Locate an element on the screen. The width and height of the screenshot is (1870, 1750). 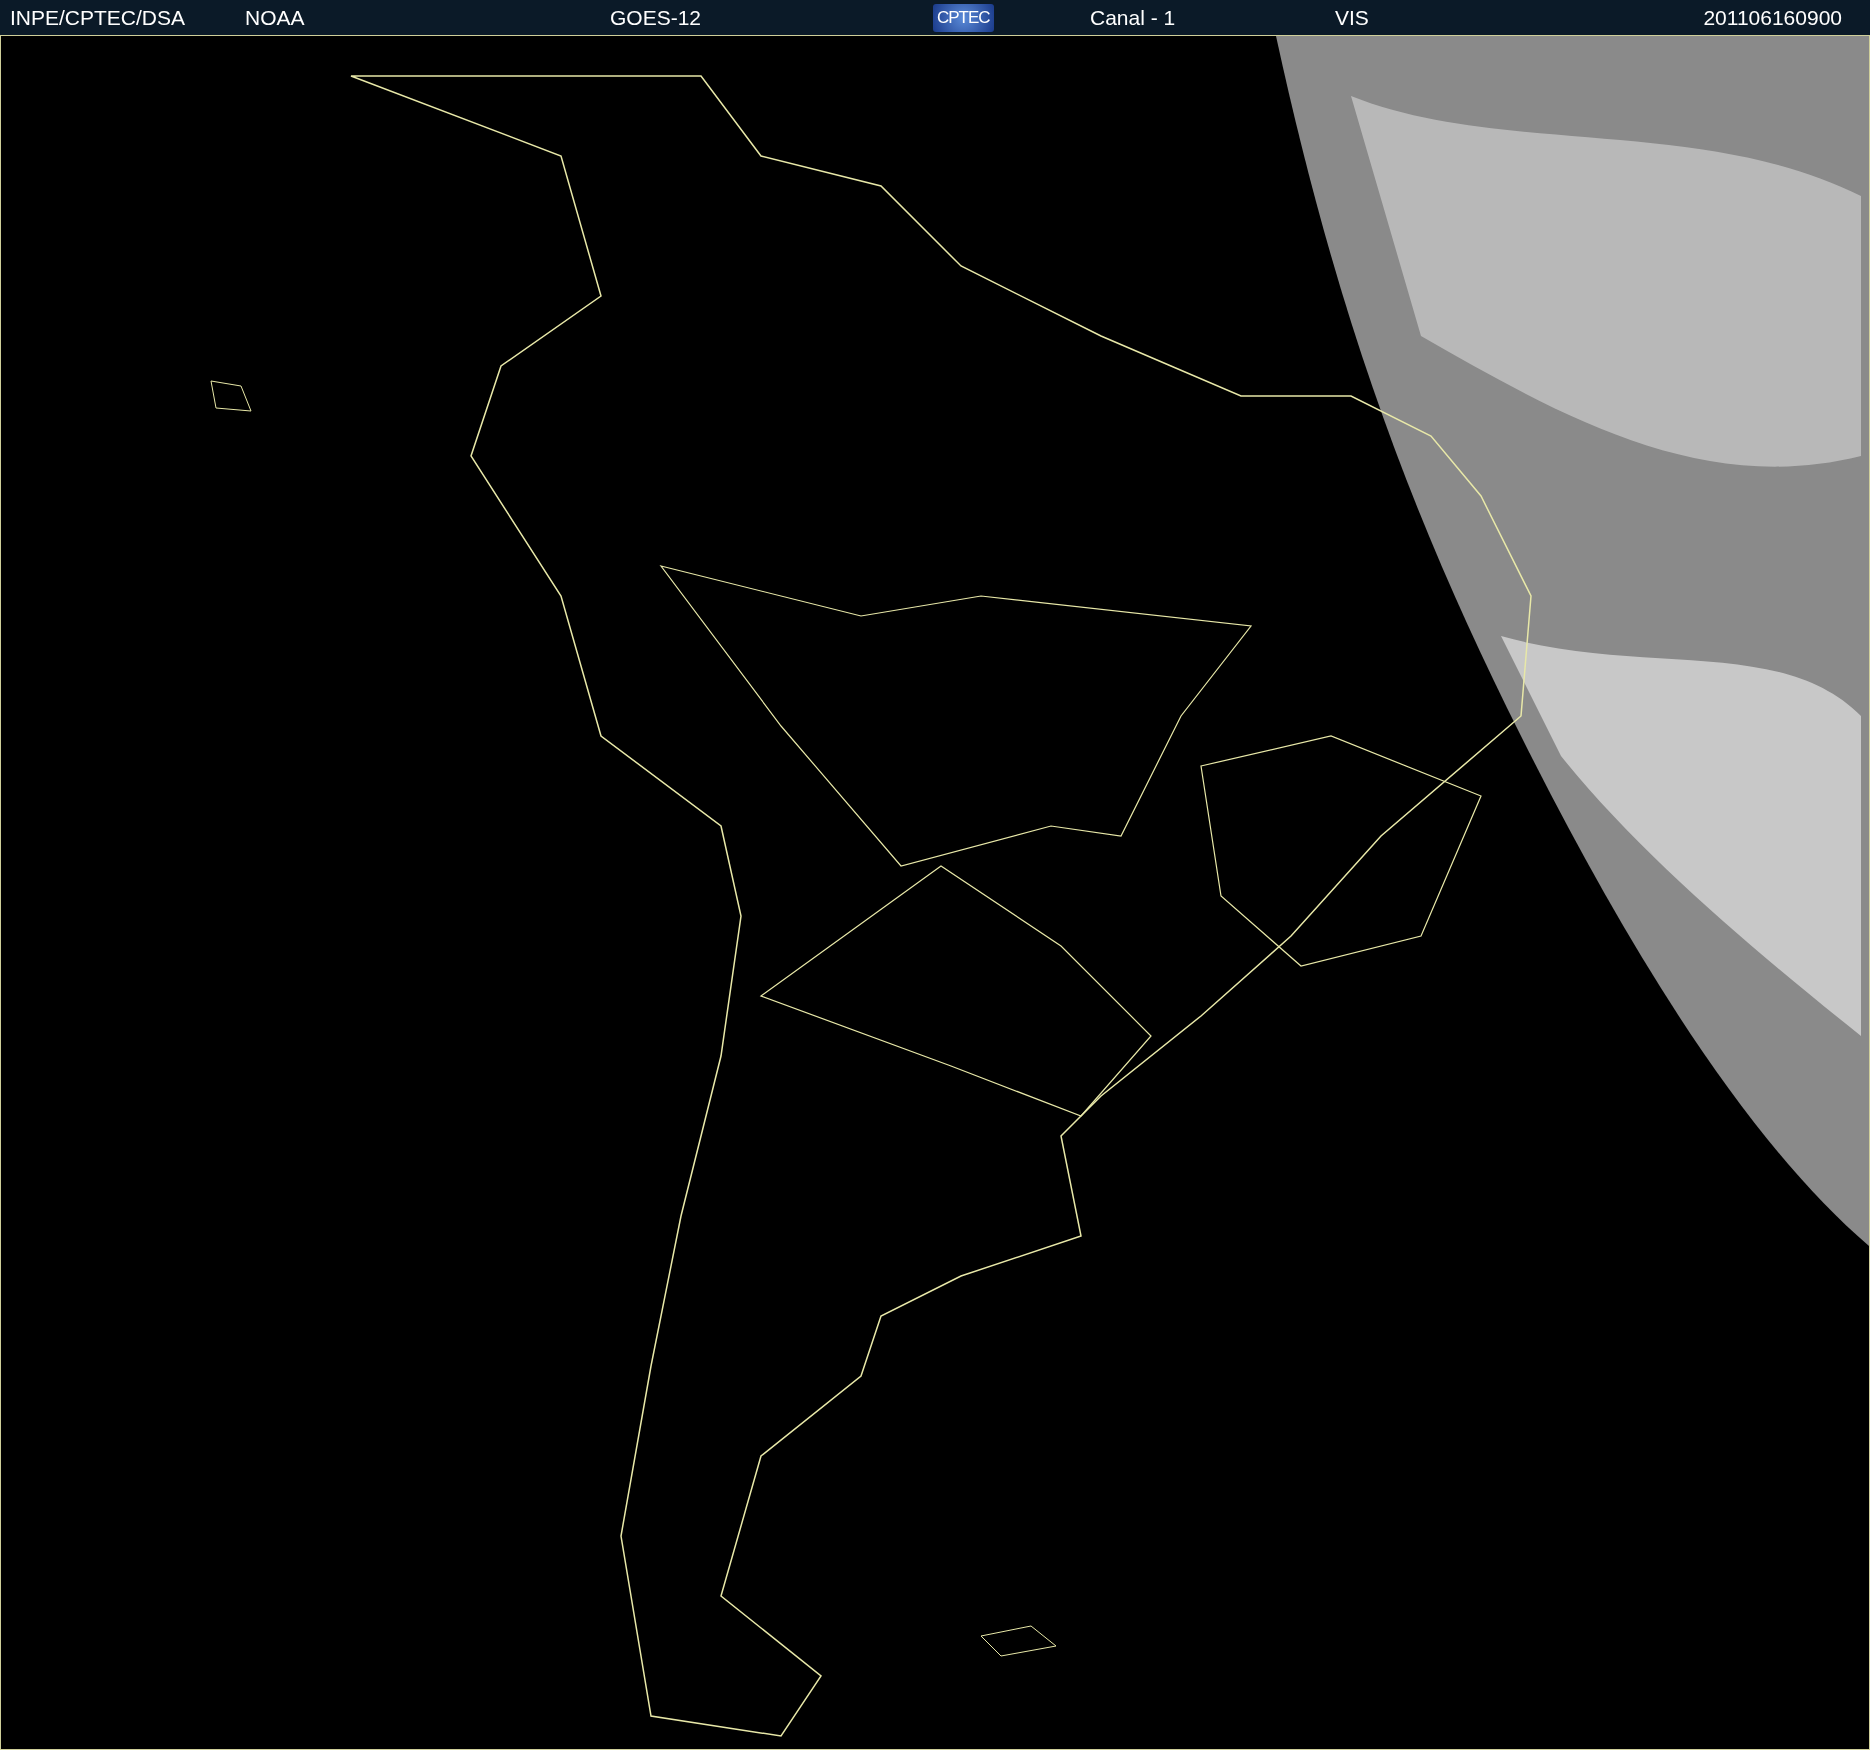
header-label: Canal - 1 is located at coordinates (1133, 17).